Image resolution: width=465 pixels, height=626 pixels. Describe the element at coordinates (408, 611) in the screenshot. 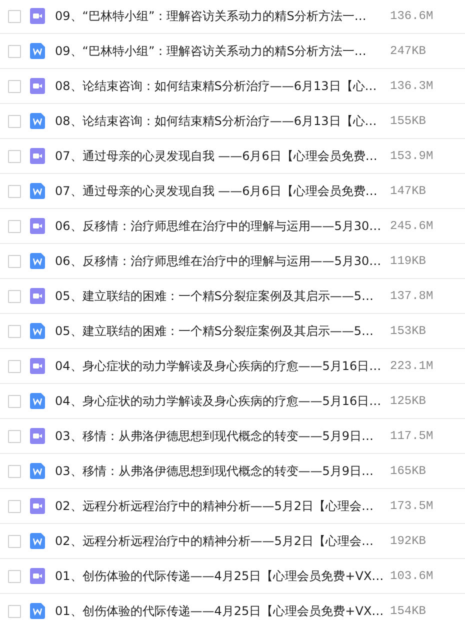

I see `file-size: 154KB` at that location.